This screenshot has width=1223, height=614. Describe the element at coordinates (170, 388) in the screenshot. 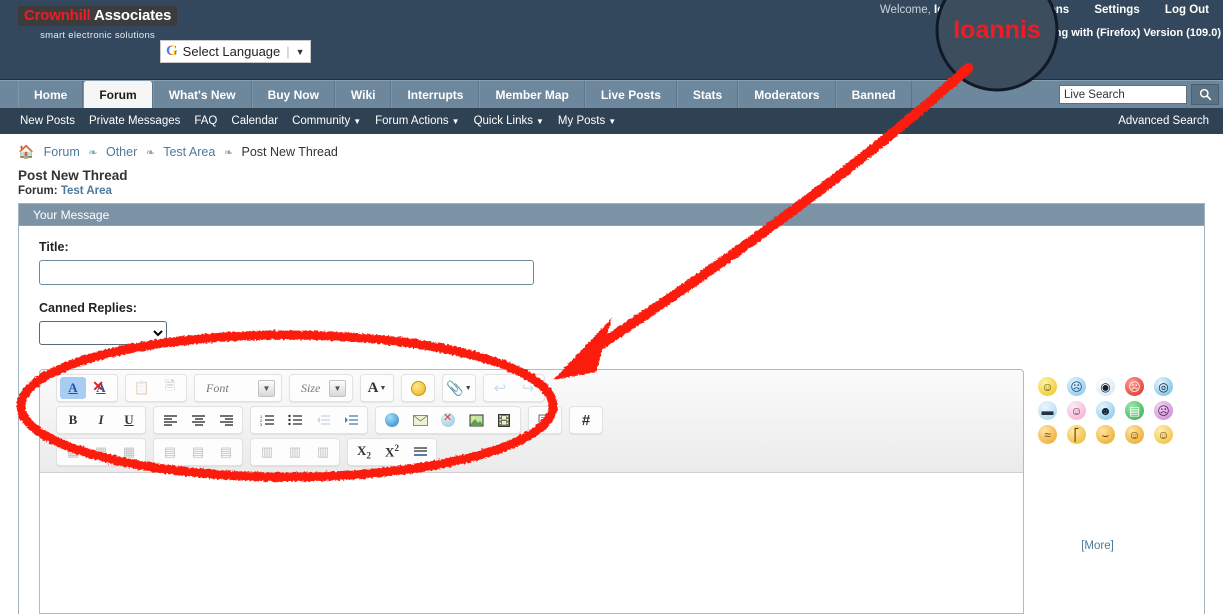

I see `paste-from-word-icon: 🗎` at that location.